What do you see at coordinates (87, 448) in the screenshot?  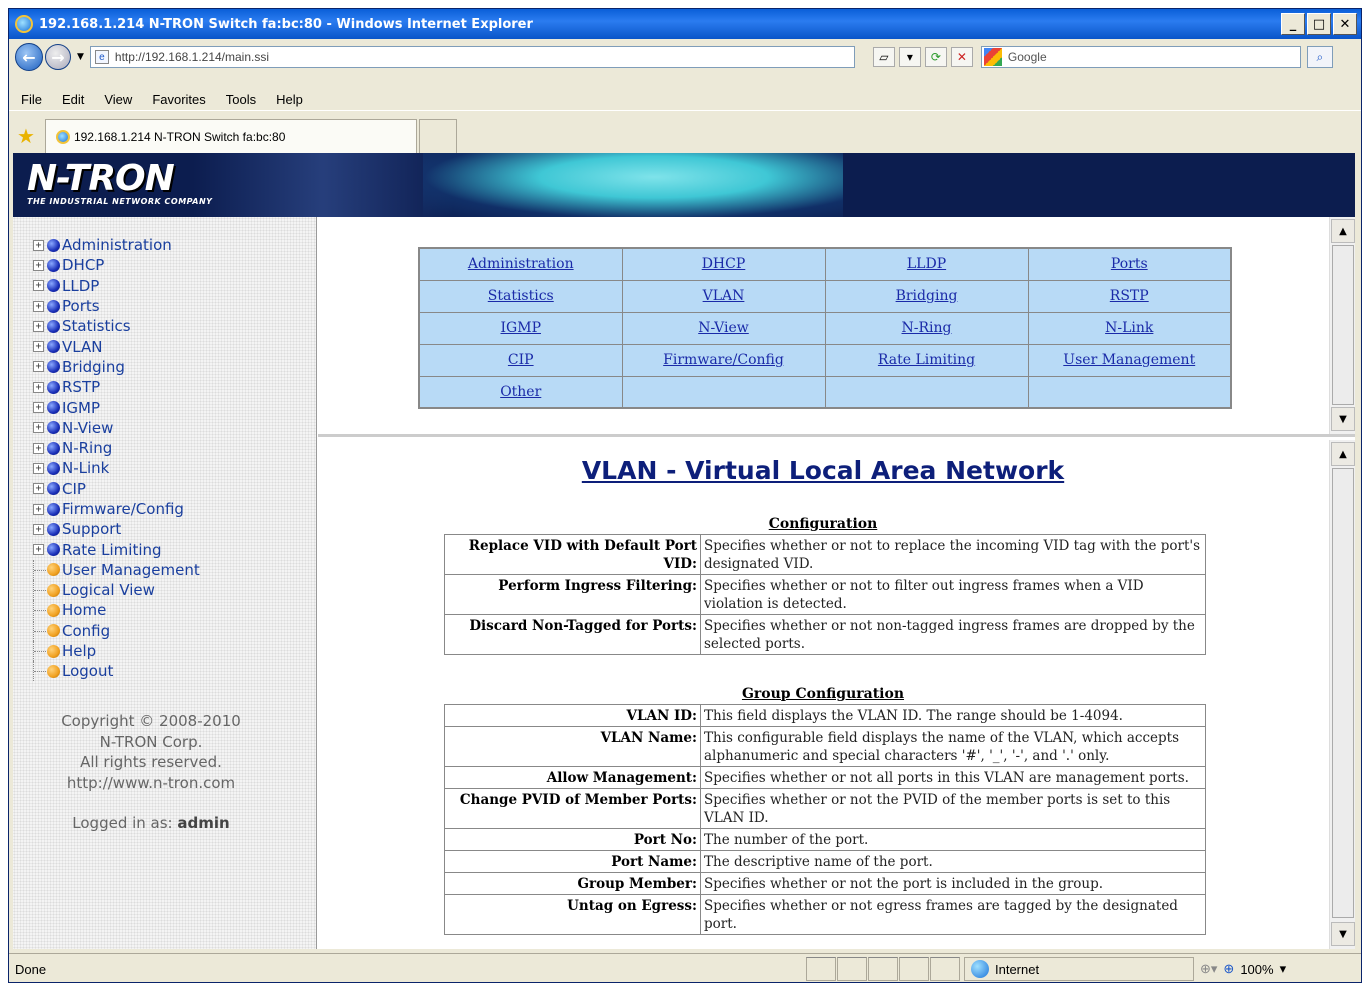 I see `sidebar-item-label: N-Ring` at bounding box center [87, 448].